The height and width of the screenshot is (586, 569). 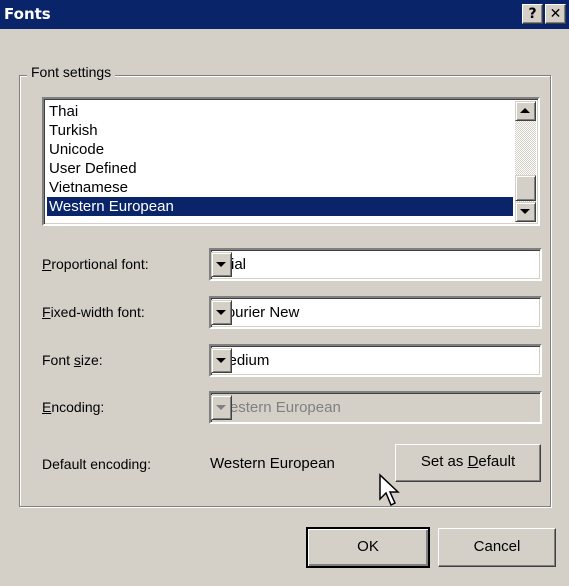 I want to click on font-settings-label: Font settings, so click(x=71, y=72).